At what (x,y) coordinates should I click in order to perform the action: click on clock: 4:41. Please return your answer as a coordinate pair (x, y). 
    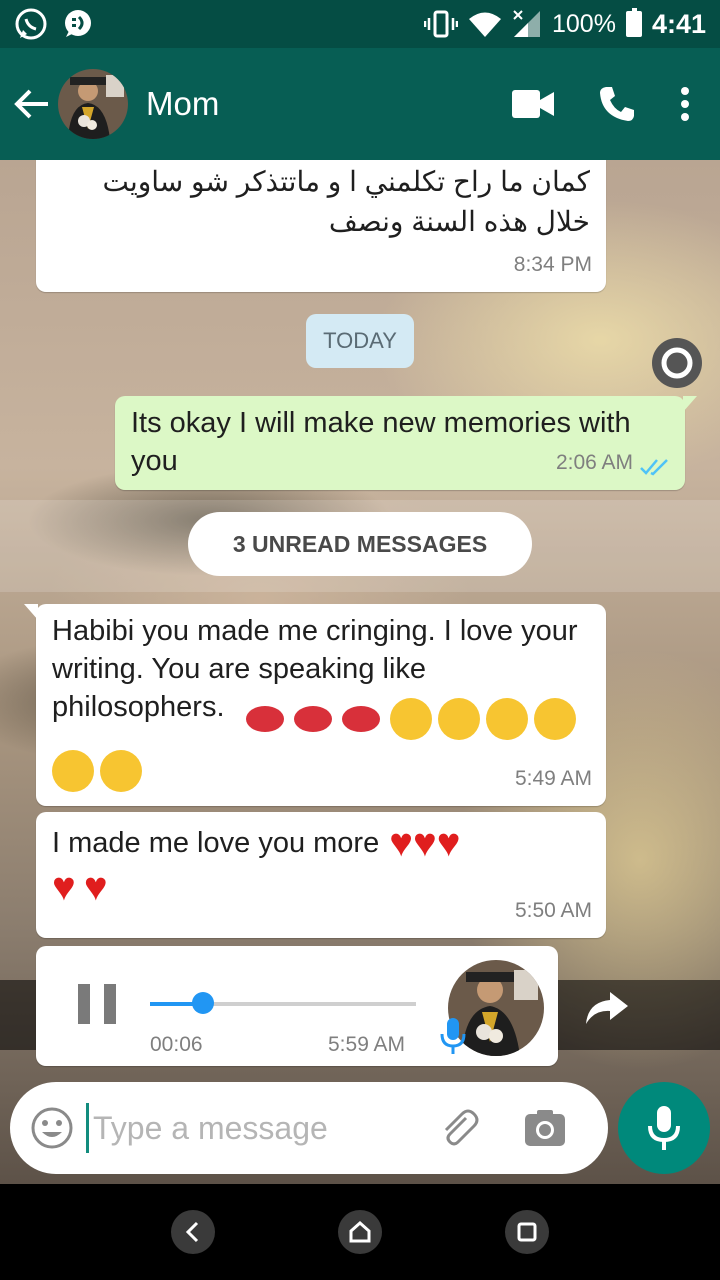
    Looking at the image, I should click on (678, 23).